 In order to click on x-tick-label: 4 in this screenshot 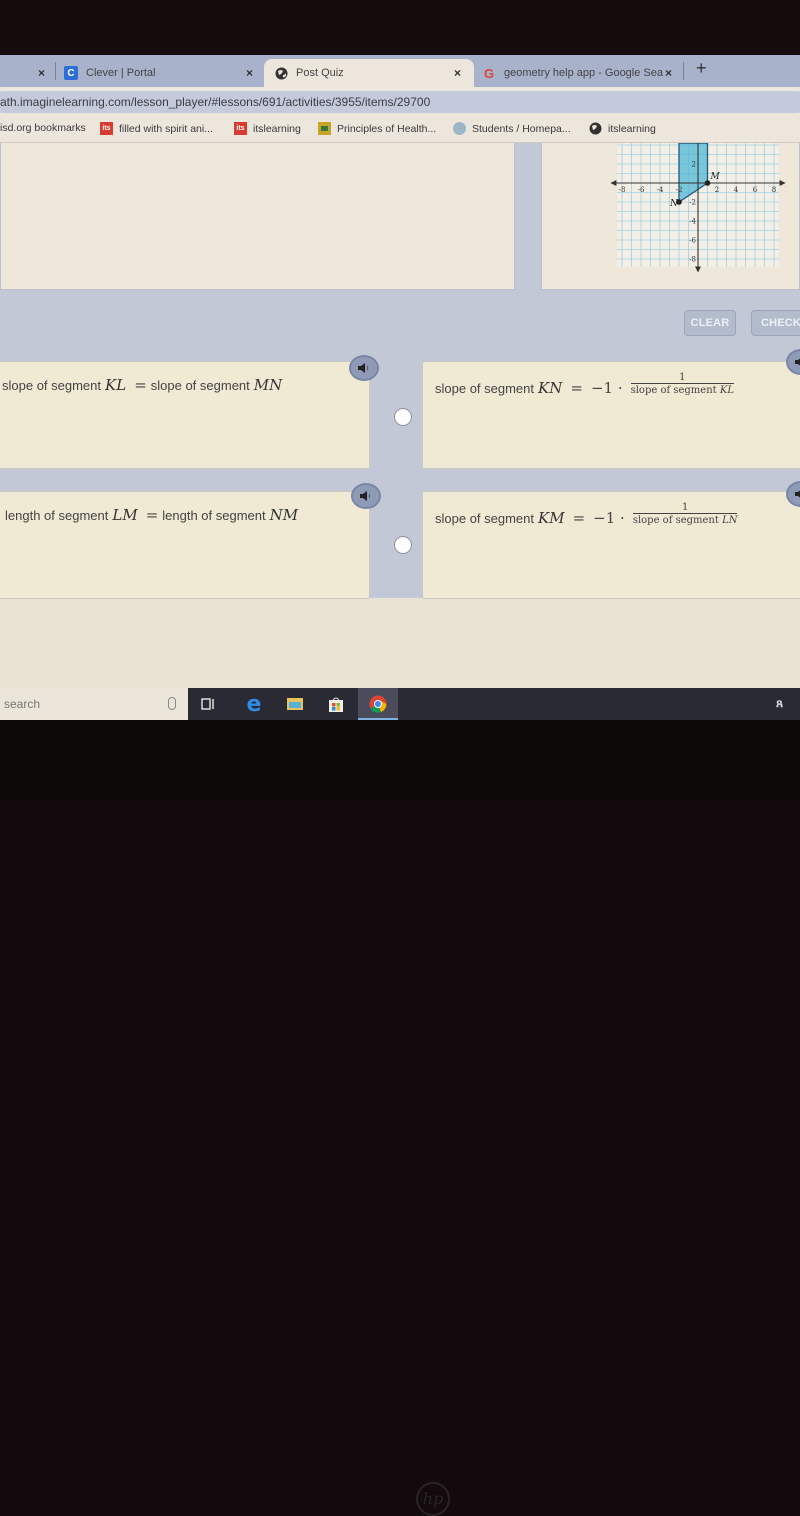, I will do `click(736, 190)`.